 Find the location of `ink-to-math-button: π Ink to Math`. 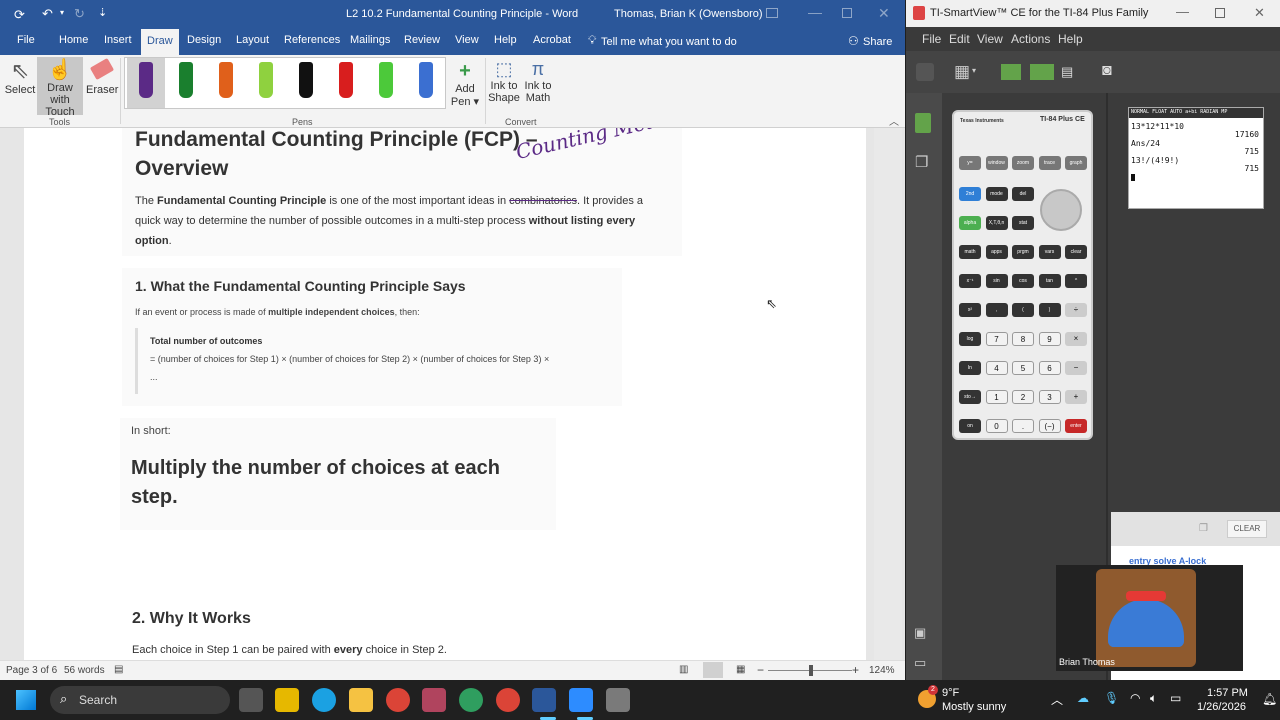

ink-to-math-button: π Ink to Math is located at coordinates (538, 81).